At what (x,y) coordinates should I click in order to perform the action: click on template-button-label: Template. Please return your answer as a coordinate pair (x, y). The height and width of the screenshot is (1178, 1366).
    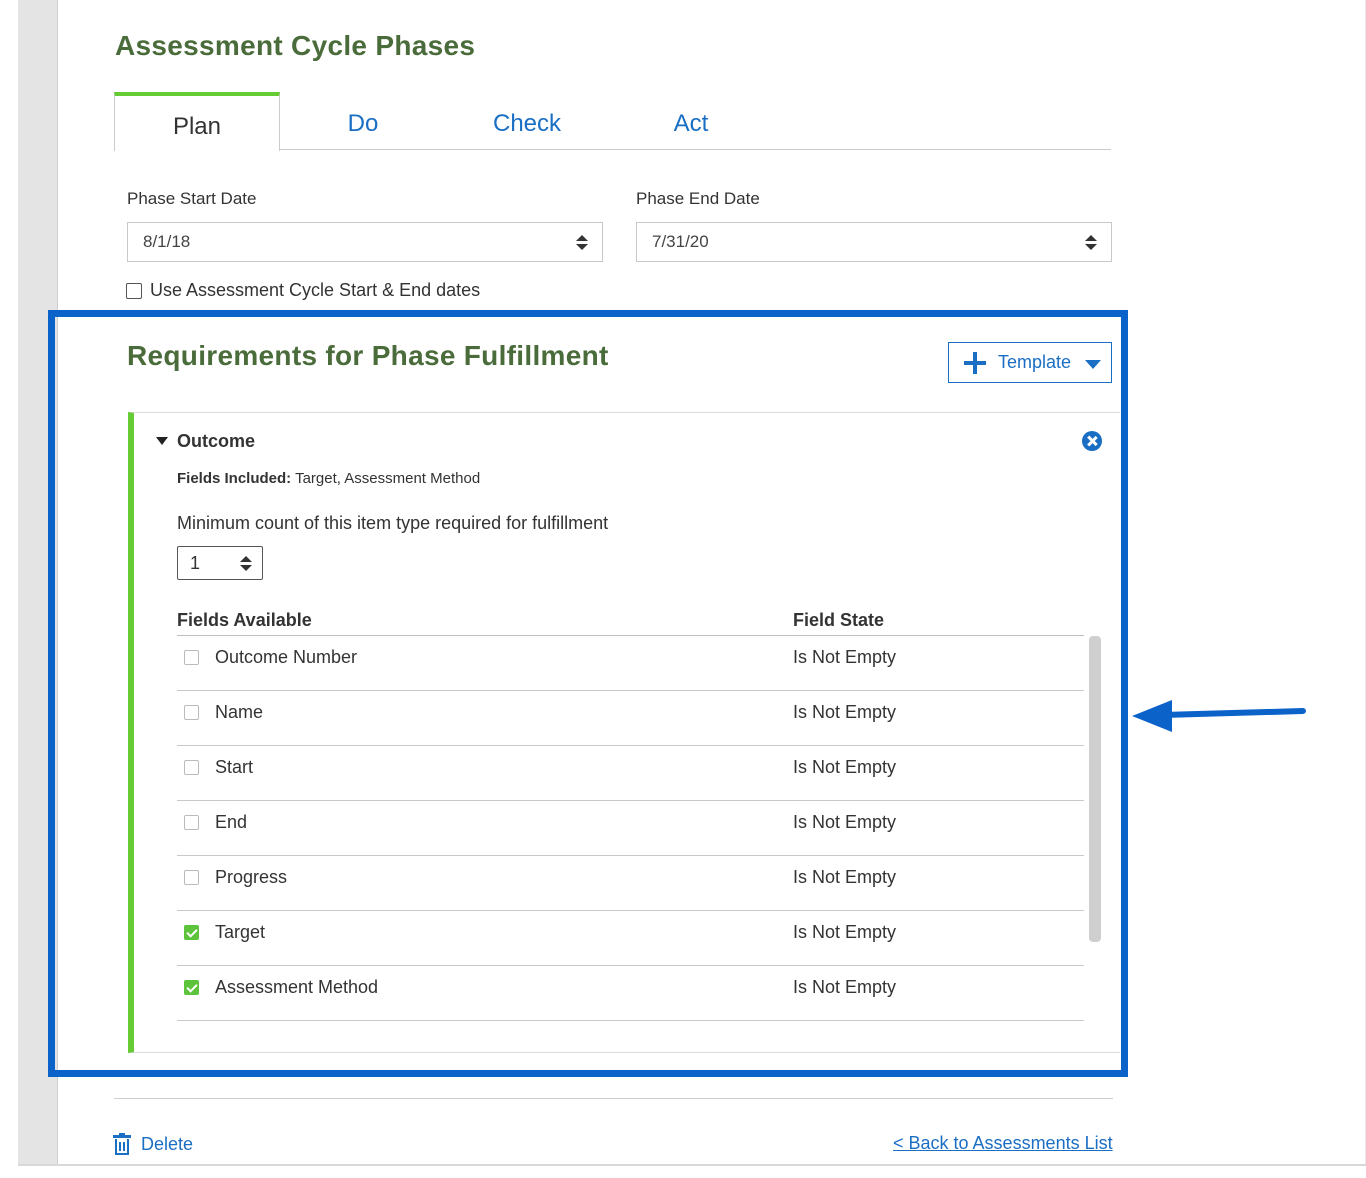
    Looking at the image, I should click on (1035, 362).